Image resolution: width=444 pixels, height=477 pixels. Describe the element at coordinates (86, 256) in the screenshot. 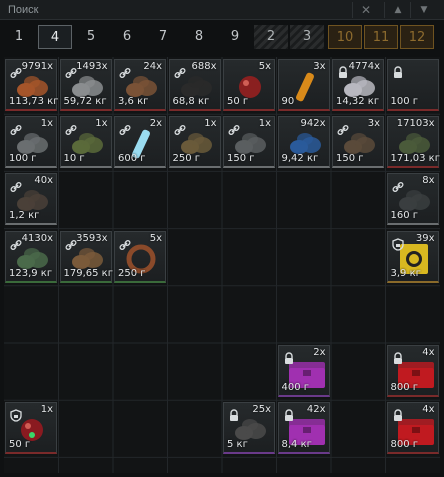

I see `inventory-slot: 3593x 179,65 кг` at that location.